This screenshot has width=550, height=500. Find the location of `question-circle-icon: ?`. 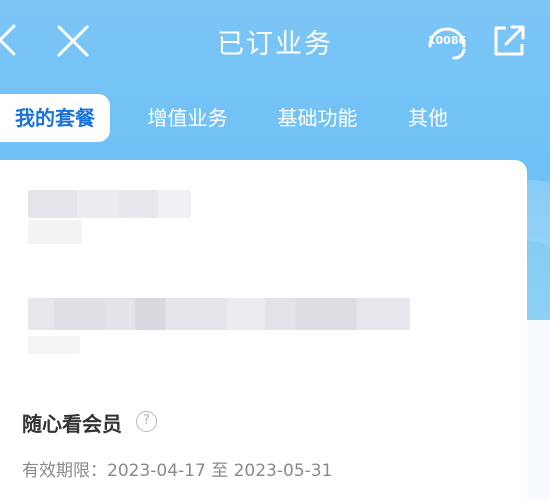

question-circle-icon: ? is located at coordinates (146, 421).